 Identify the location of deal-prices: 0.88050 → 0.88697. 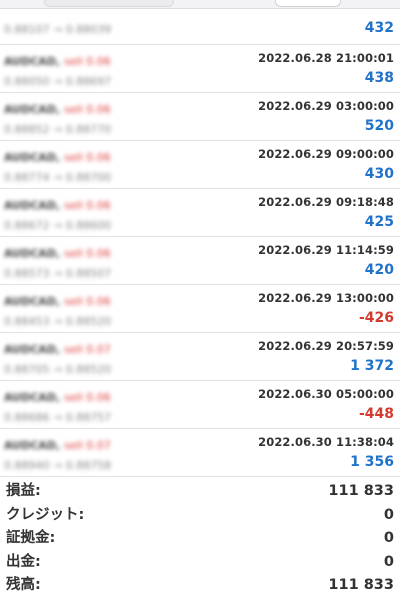
(58, 81).